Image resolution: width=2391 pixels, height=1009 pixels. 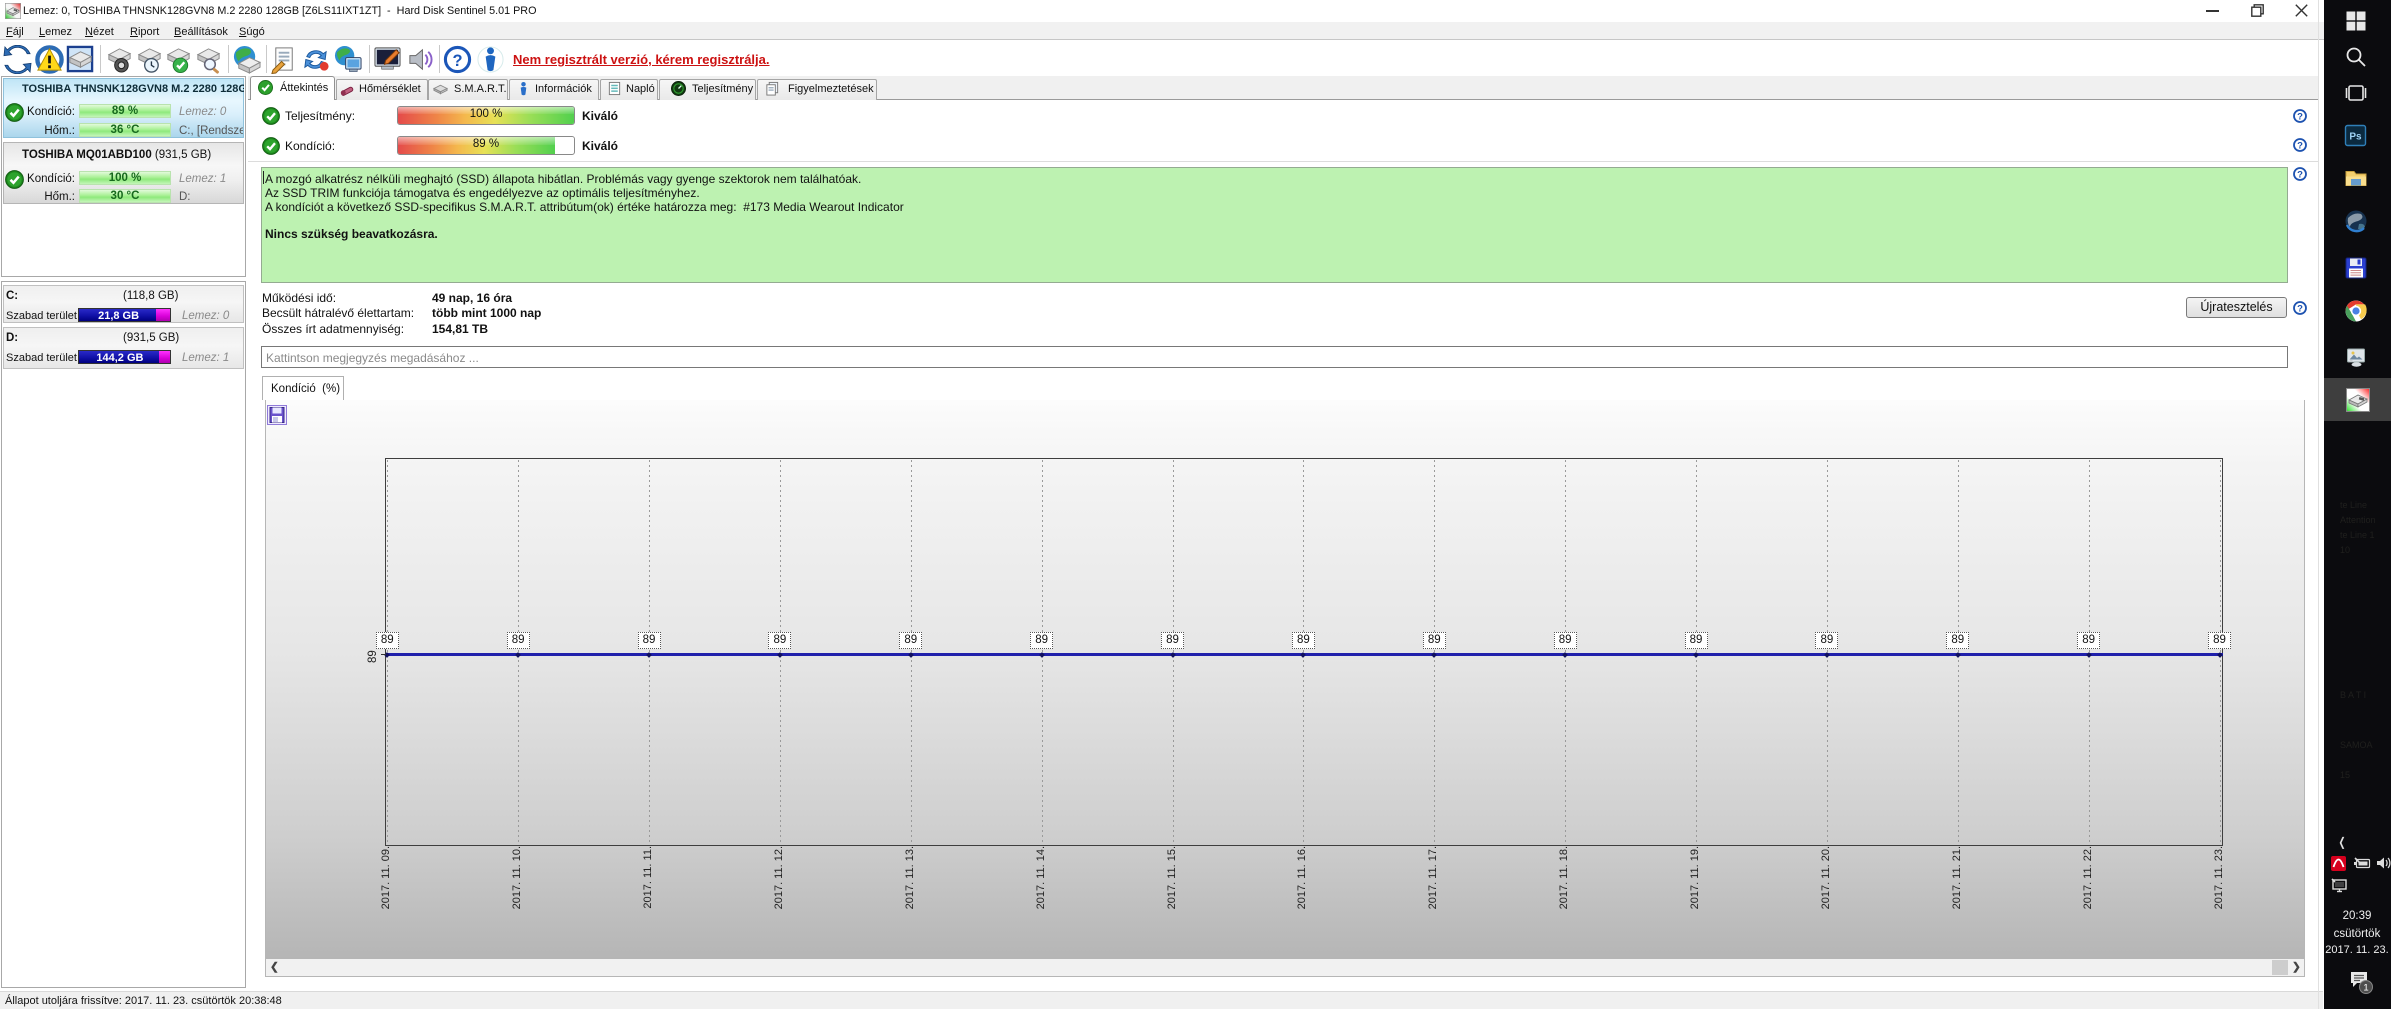 What do you see at coordinates (2355, 137) in the screenshot?
I see `svg-text: Ps` at bounding box center [2355, 137].